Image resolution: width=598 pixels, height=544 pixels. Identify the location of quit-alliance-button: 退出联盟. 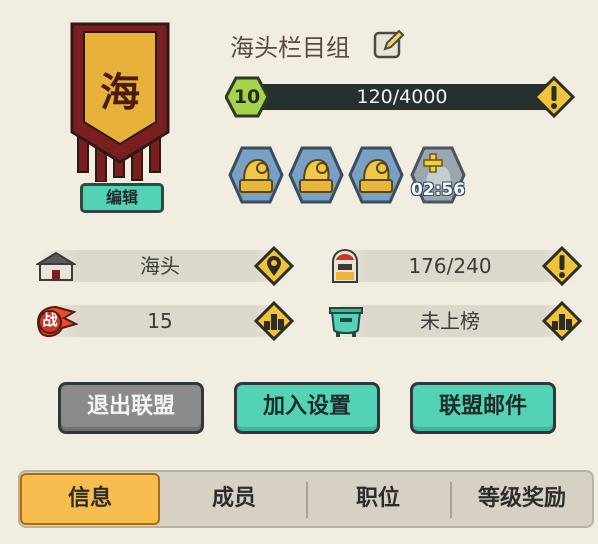
(131, 408).